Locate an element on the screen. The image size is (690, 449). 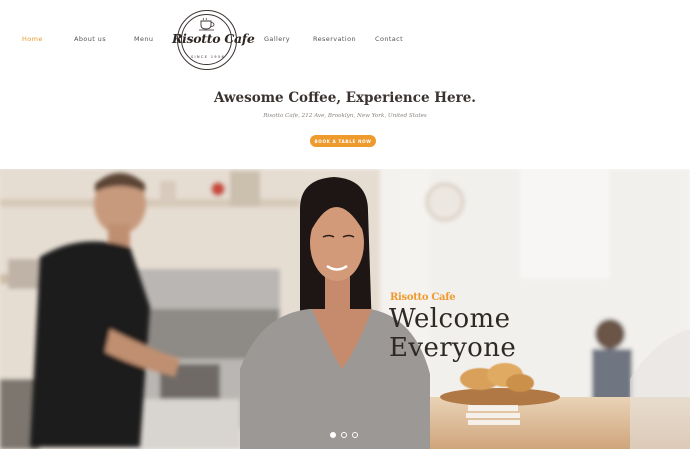
nav-menu: Menu is located at coordinates (143, 39).